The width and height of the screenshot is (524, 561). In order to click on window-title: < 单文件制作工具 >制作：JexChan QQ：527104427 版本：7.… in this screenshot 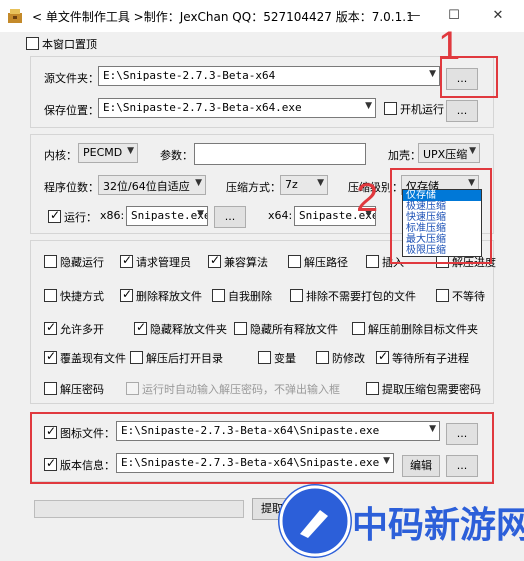, I will do `click(223, 17)`.